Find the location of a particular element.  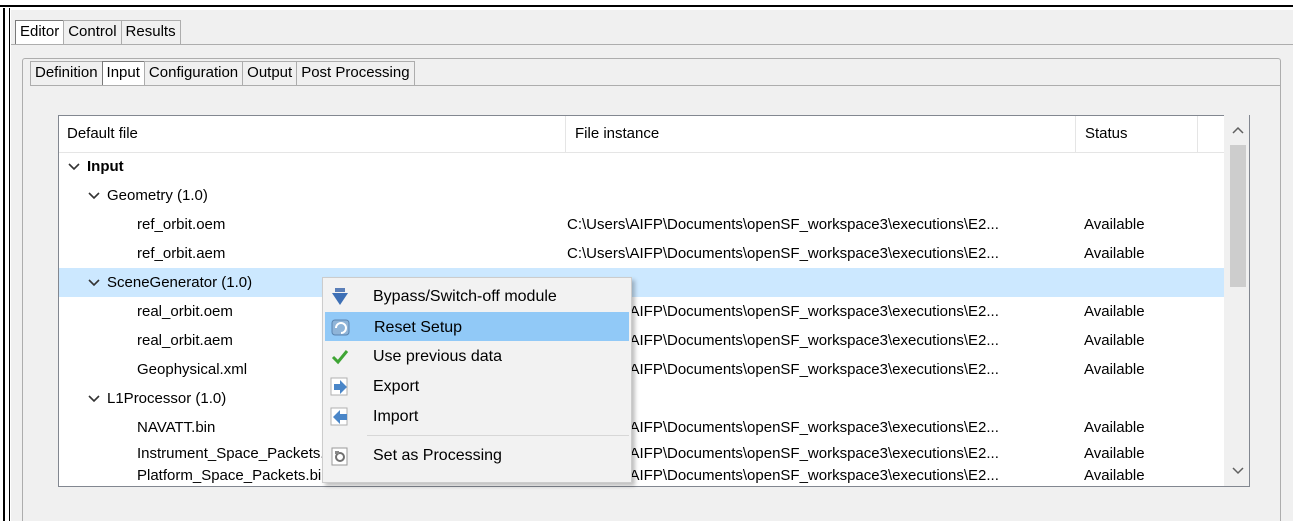

row-name: Platform_Space_Packets.bin is located at coordinates (233, 475).